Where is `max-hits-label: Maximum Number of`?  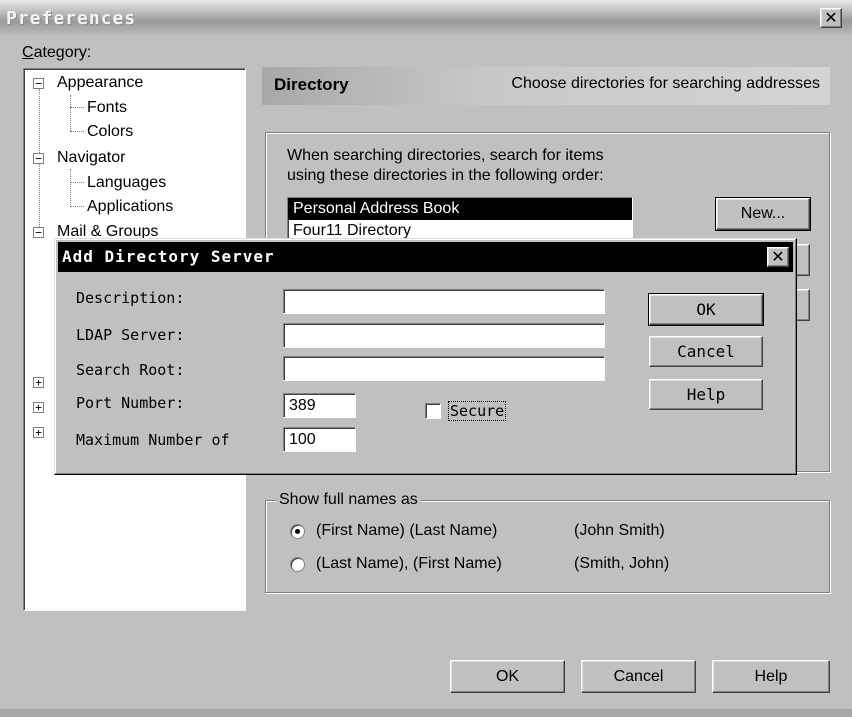 max-hits-label: Maximum Number of is located at coordinates (153, 442).